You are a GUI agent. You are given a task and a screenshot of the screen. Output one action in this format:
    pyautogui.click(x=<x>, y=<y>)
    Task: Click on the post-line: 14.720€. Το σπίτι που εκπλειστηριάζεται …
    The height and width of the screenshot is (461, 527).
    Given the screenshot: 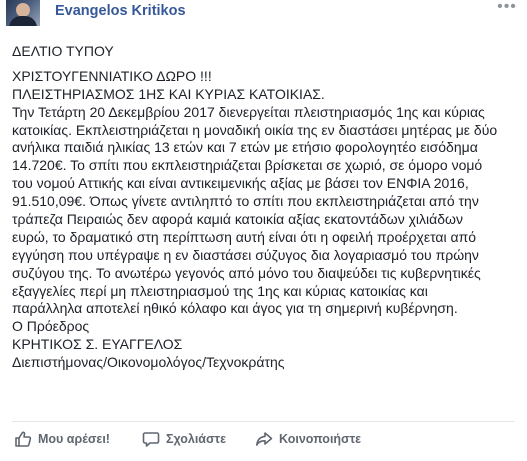 What is the action you would take?
    pyautogui.click(x=247, y=165)
    